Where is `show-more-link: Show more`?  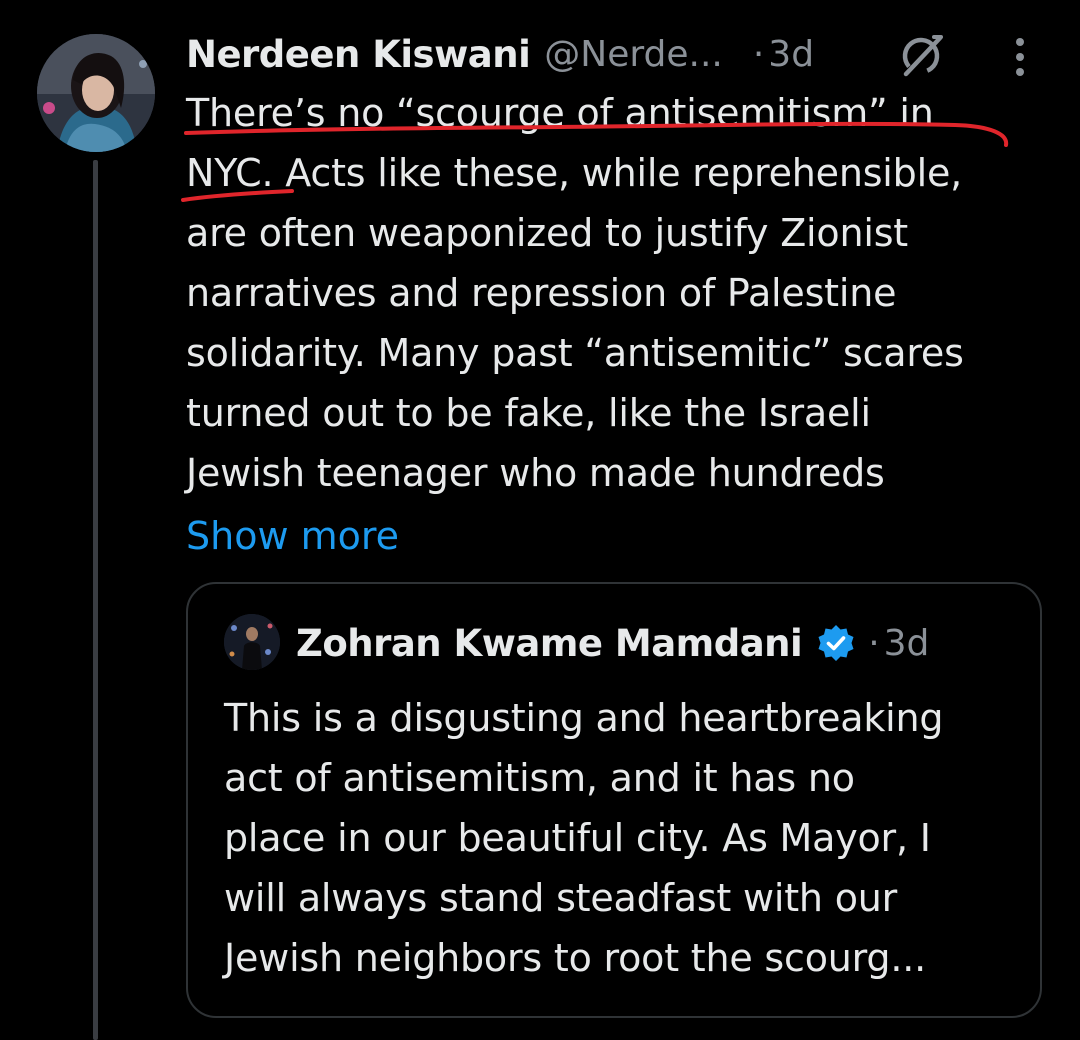 show-more-link: Show more is located at coordinates (292, 536).